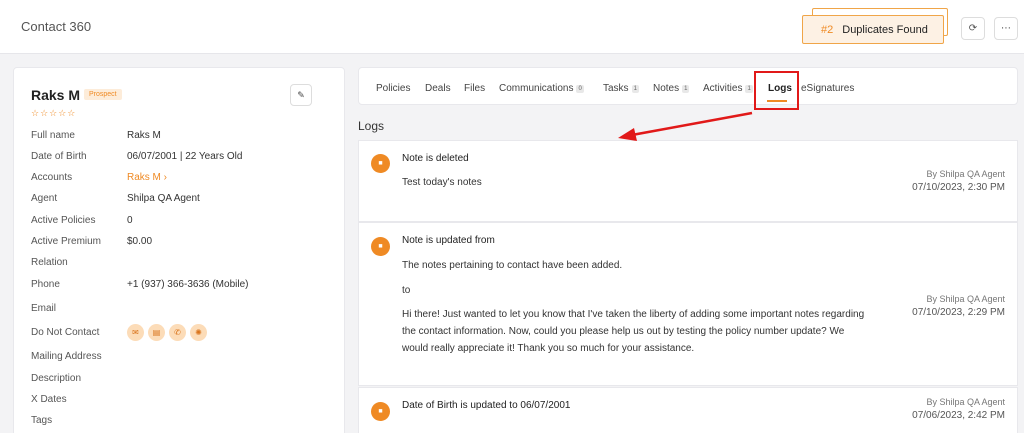 The height and width of the screenshot is (433, 1024). Describe the element at coordinates (692, 124) in the screenshot. I see `annotation-arrow-line` at that location.